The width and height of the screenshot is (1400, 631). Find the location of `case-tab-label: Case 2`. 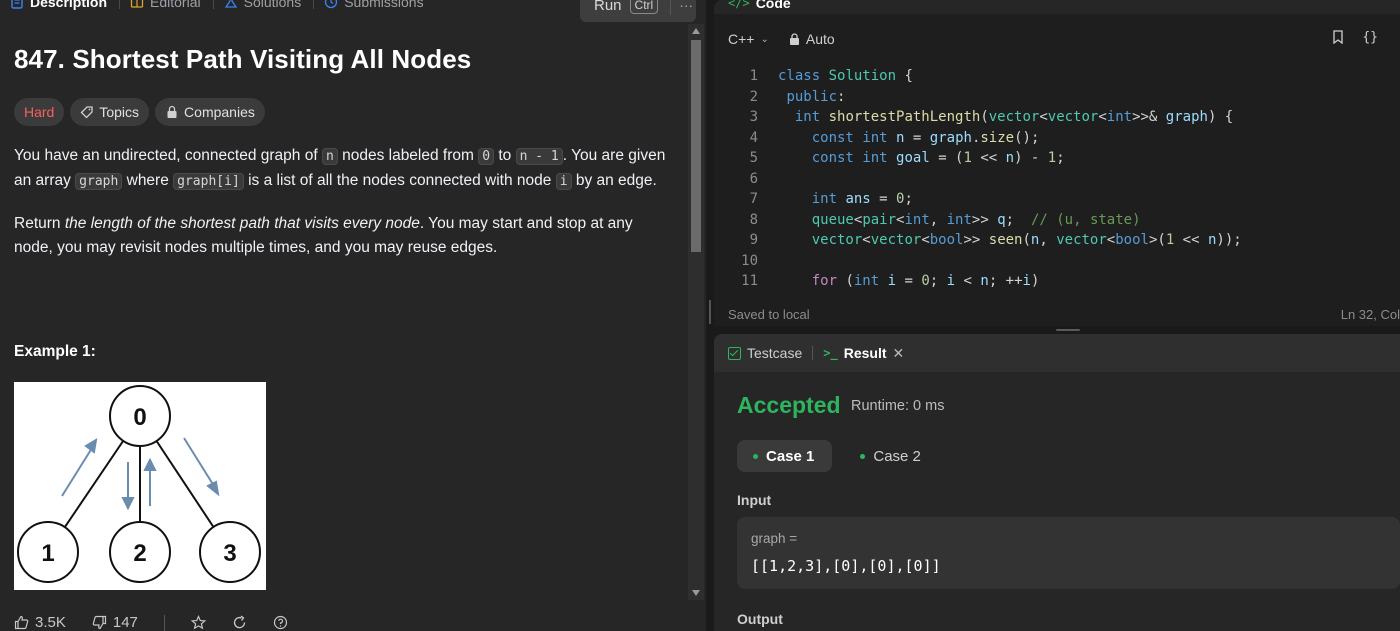

case-tab-label: Case 2 is located at coordinates (897, 456).